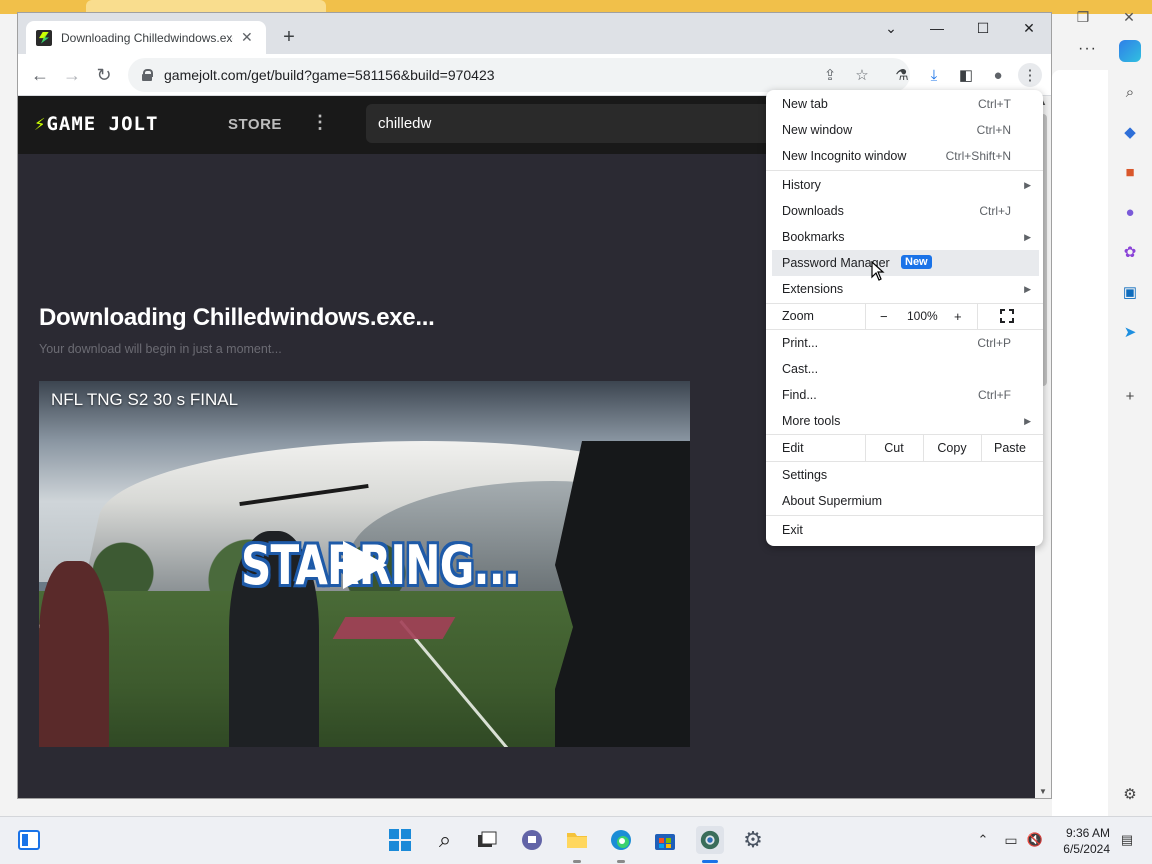 The image size is (1152, 864). What do you see at coordinates (934, 75) in the screenshot?
I see `download-icon: ⤓` at bounding box center [934, 75].